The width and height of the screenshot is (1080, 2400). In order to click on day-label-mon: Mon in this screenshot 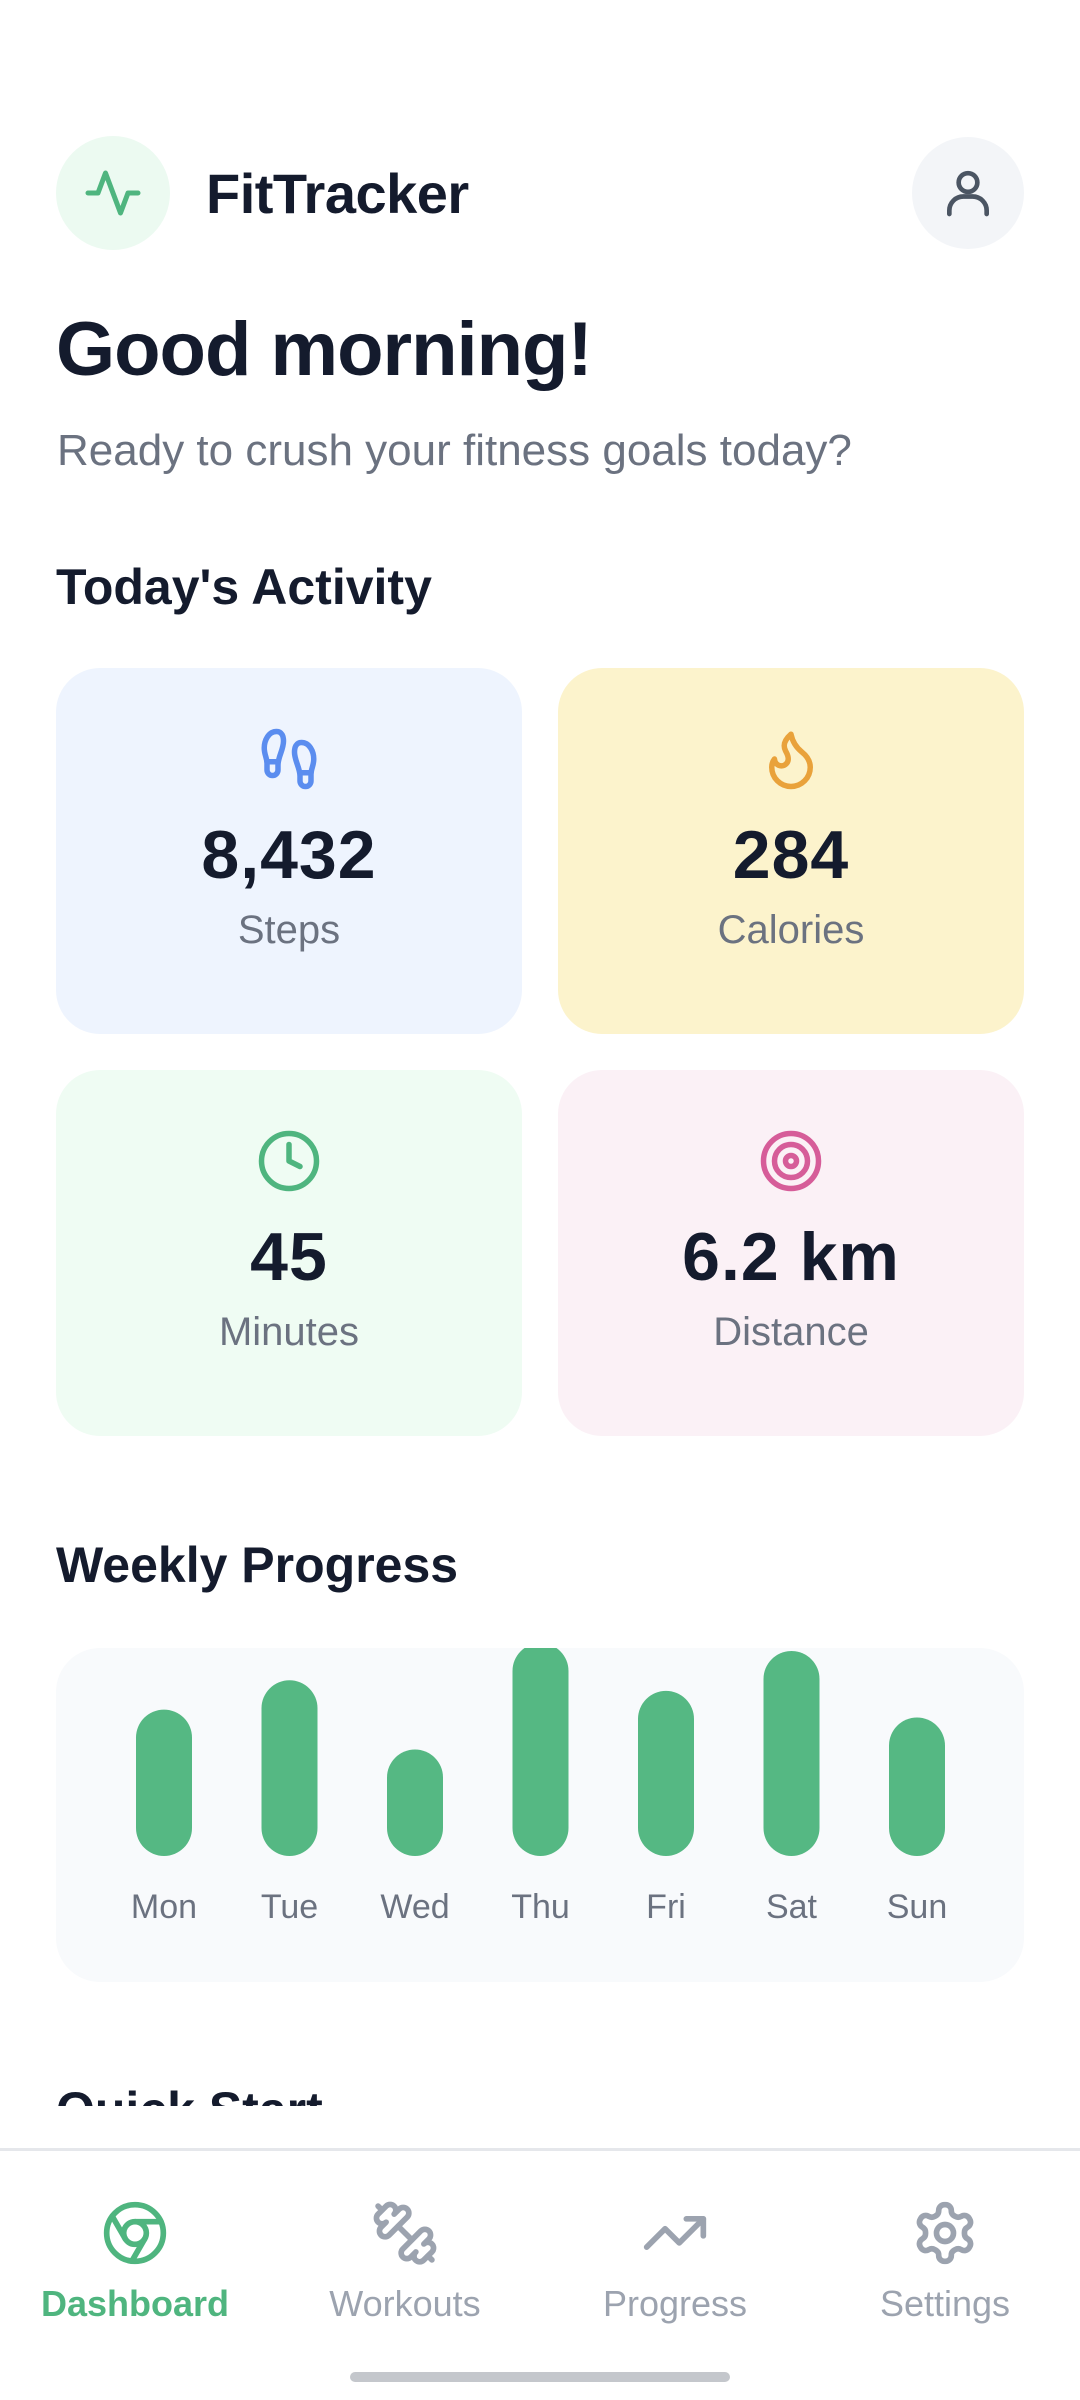, I will do `click(164, 1907)`.